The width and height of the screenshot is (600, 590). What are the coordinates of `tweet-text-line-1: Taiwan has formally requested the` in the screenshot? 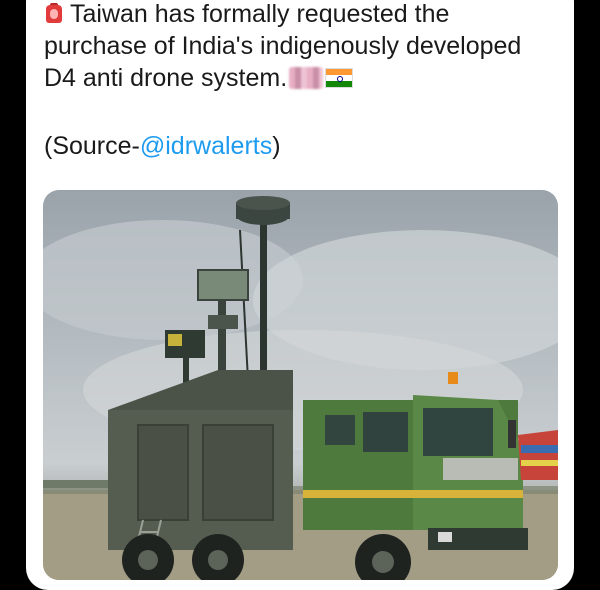 It's located at (260, 14).